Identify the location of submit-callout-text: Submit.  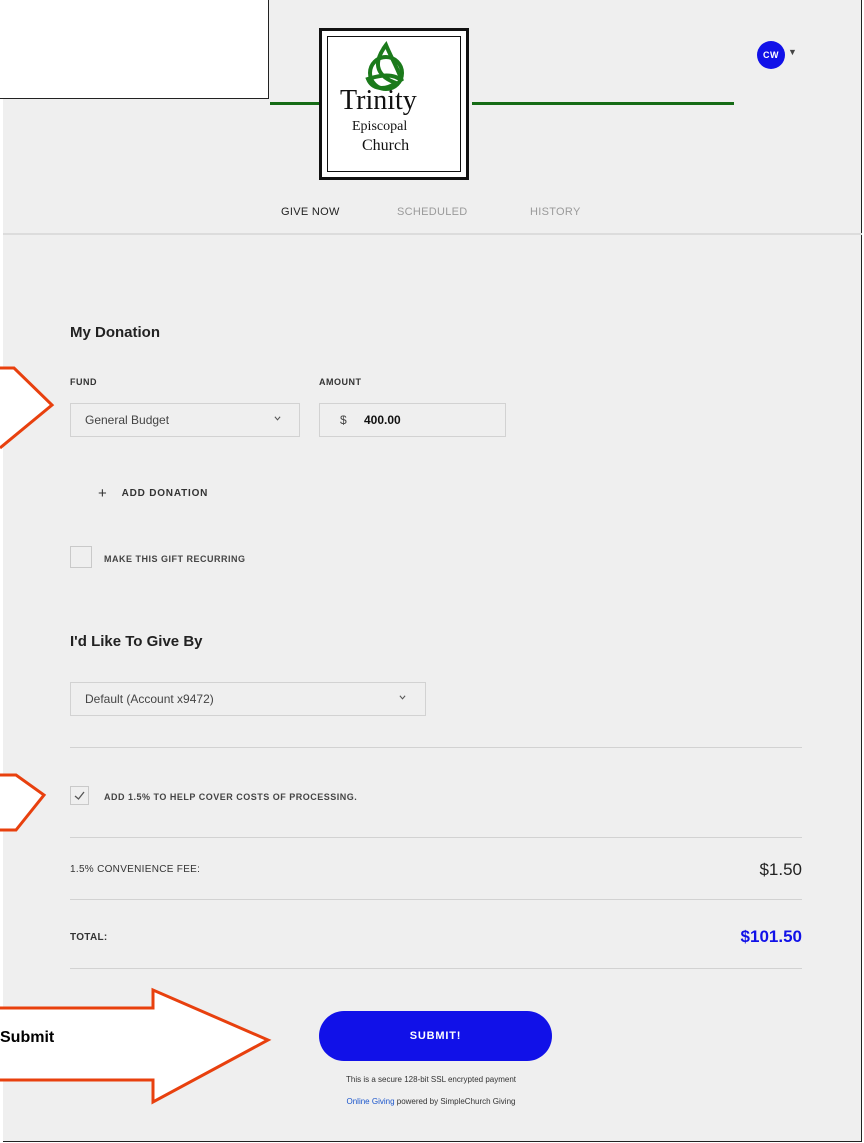
(27, 1037).